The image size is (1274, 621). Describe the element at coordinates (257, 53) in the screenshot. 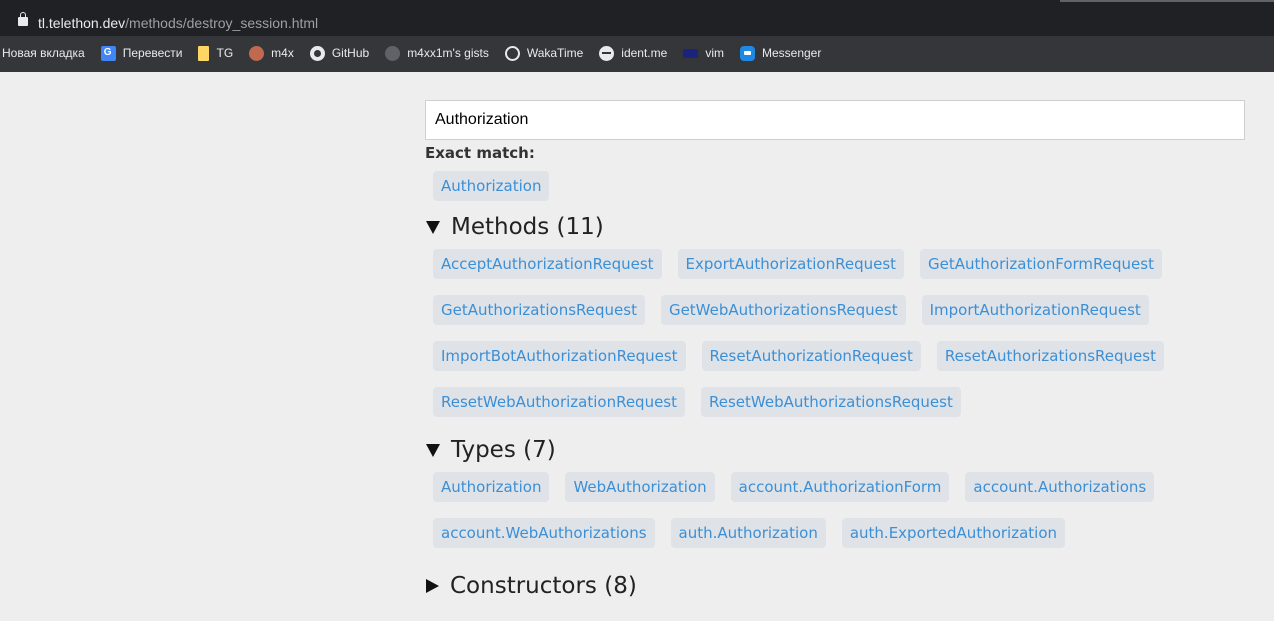

I see `avatar-icon` at that location.